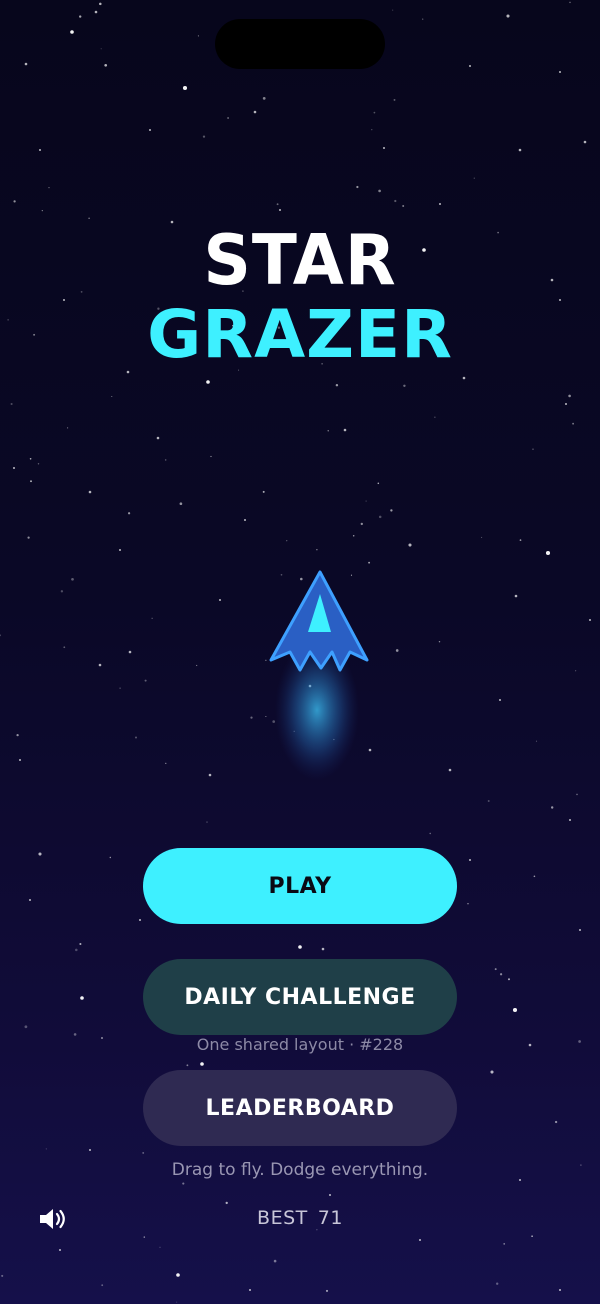 The image size is (600, 1304). Describe the element at coordinates (300, 886) in the screenshot. I see `play-button: PLAY` at that location.